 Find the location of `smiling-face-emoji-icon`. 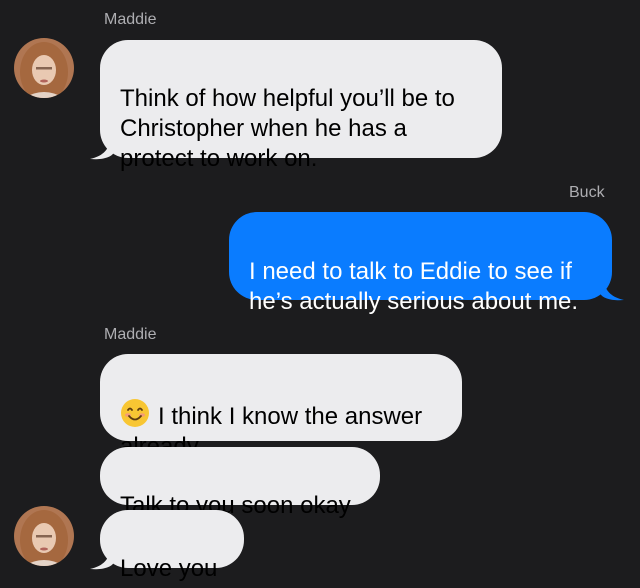

smiling-face-emoji-icon is located at coordinates (135, 413).